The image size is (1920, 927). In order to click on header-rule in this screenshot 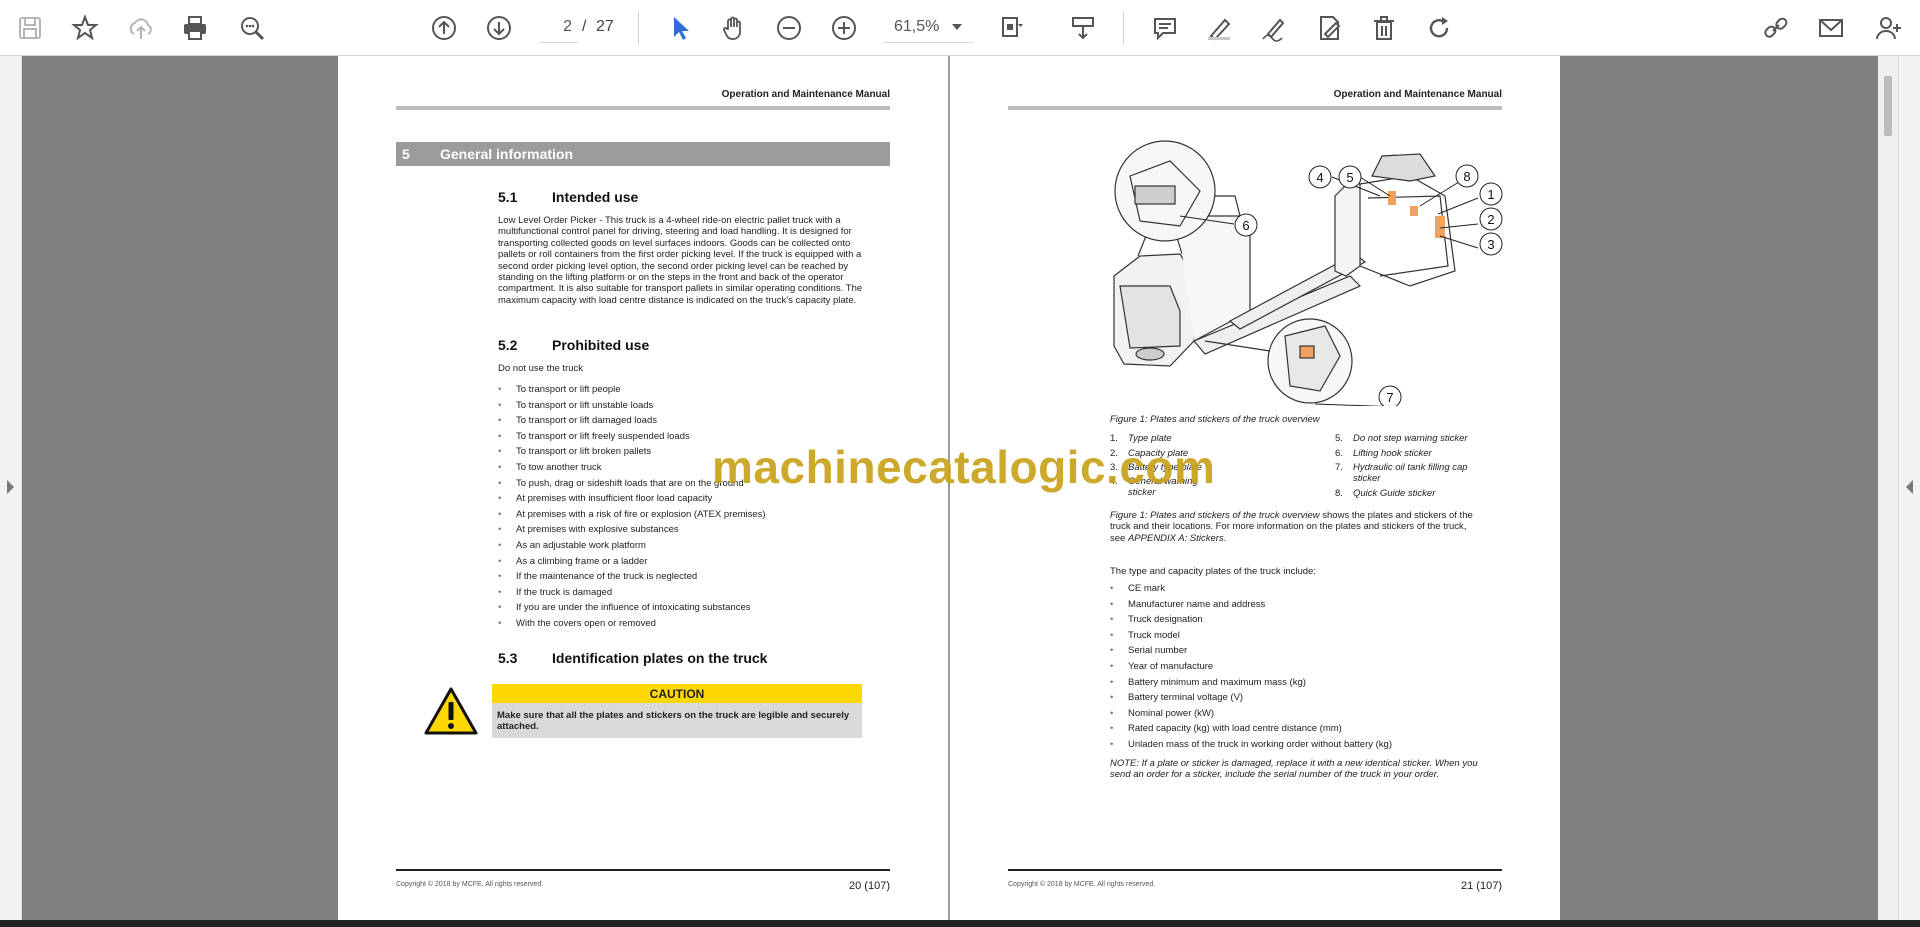, I will do `click(643, 108)`.